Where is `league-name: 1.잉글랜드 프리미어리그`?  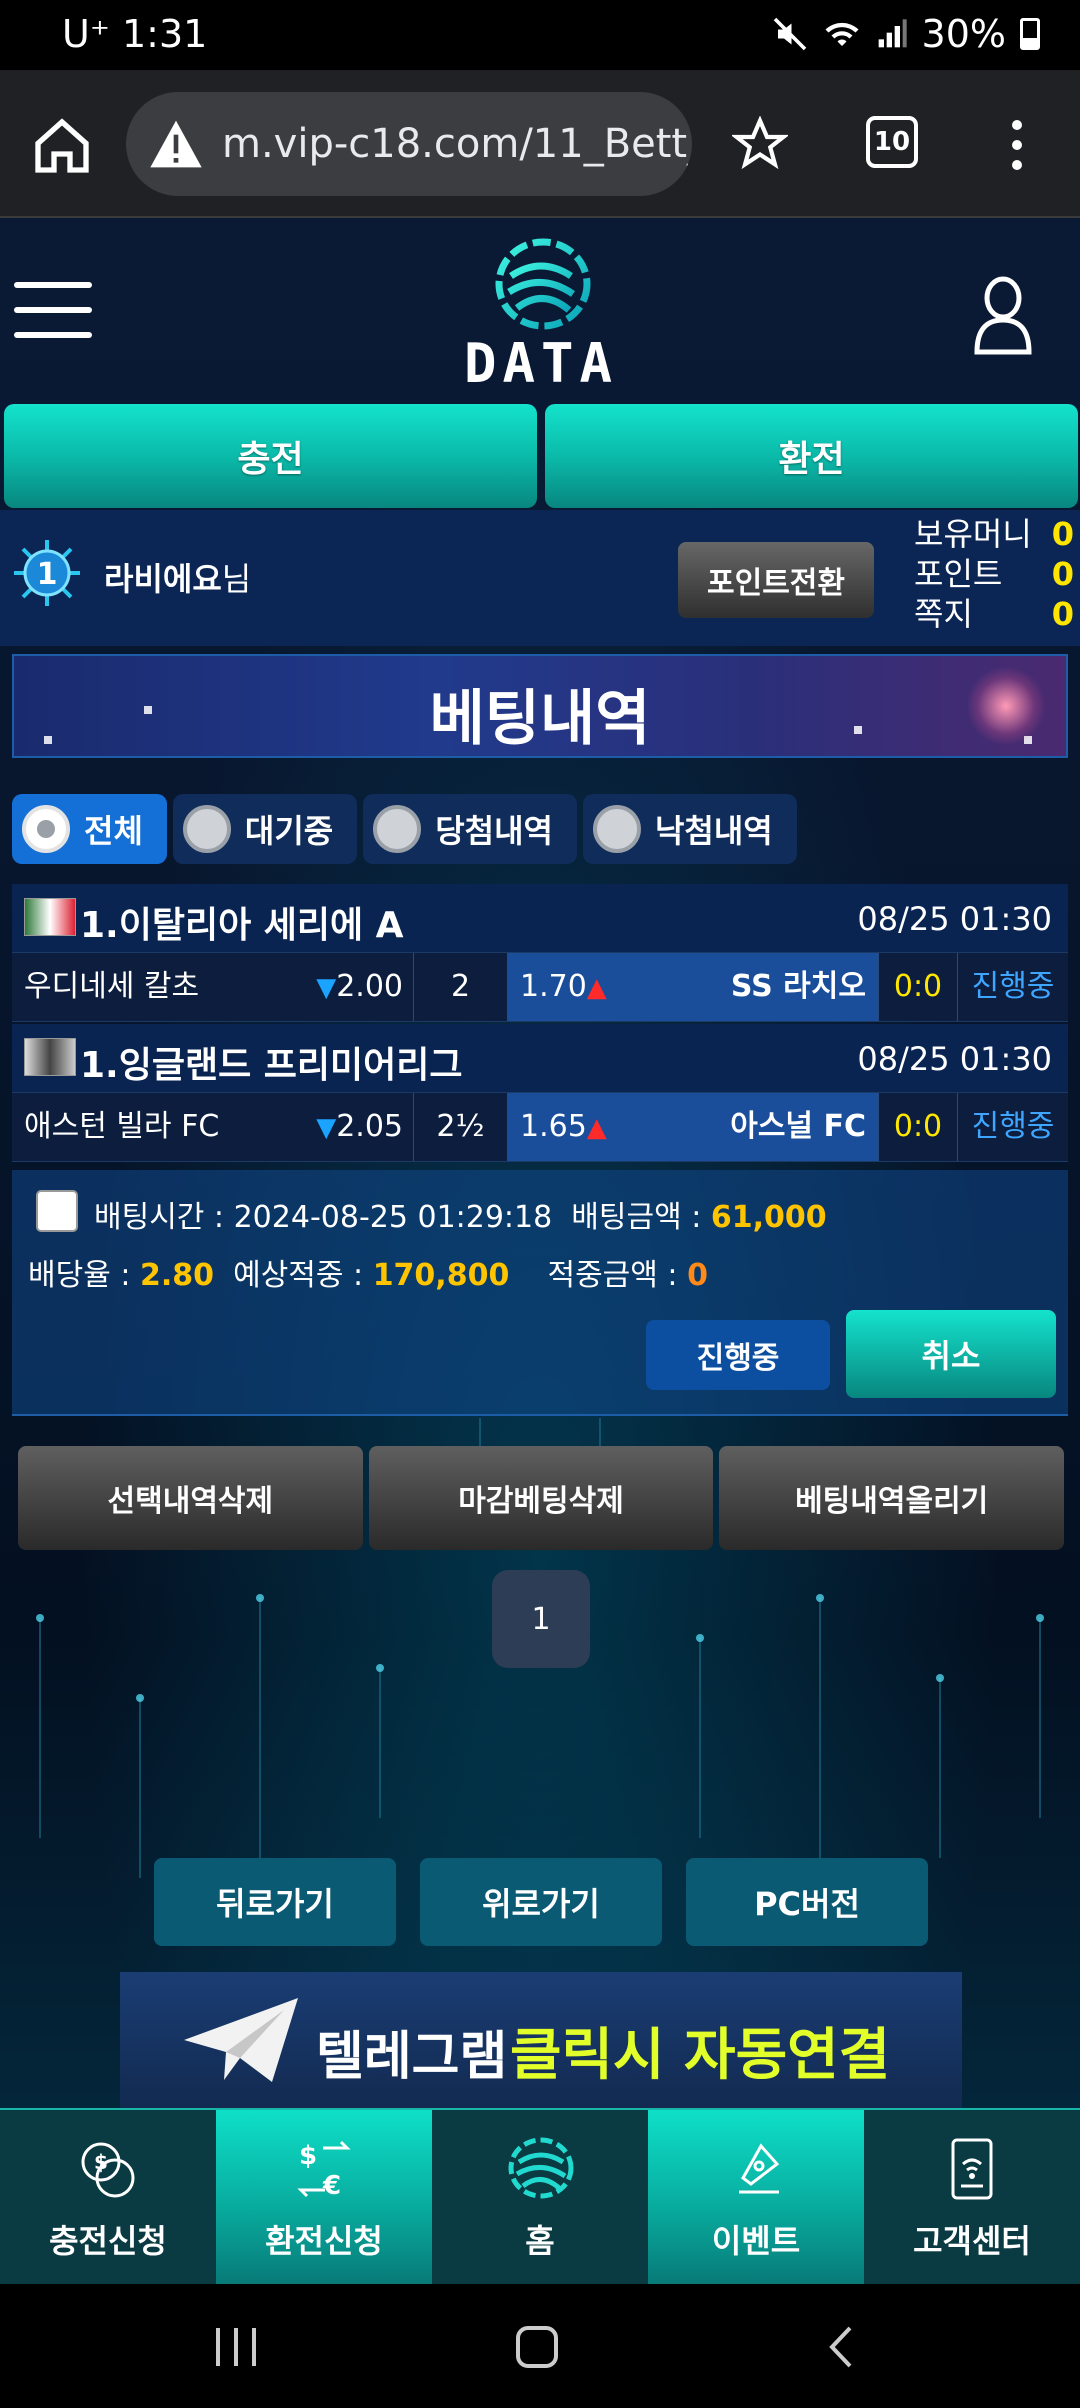 league-name: 1.잉글랜드 프리미어리그 is located at coordinates (271, 1065).